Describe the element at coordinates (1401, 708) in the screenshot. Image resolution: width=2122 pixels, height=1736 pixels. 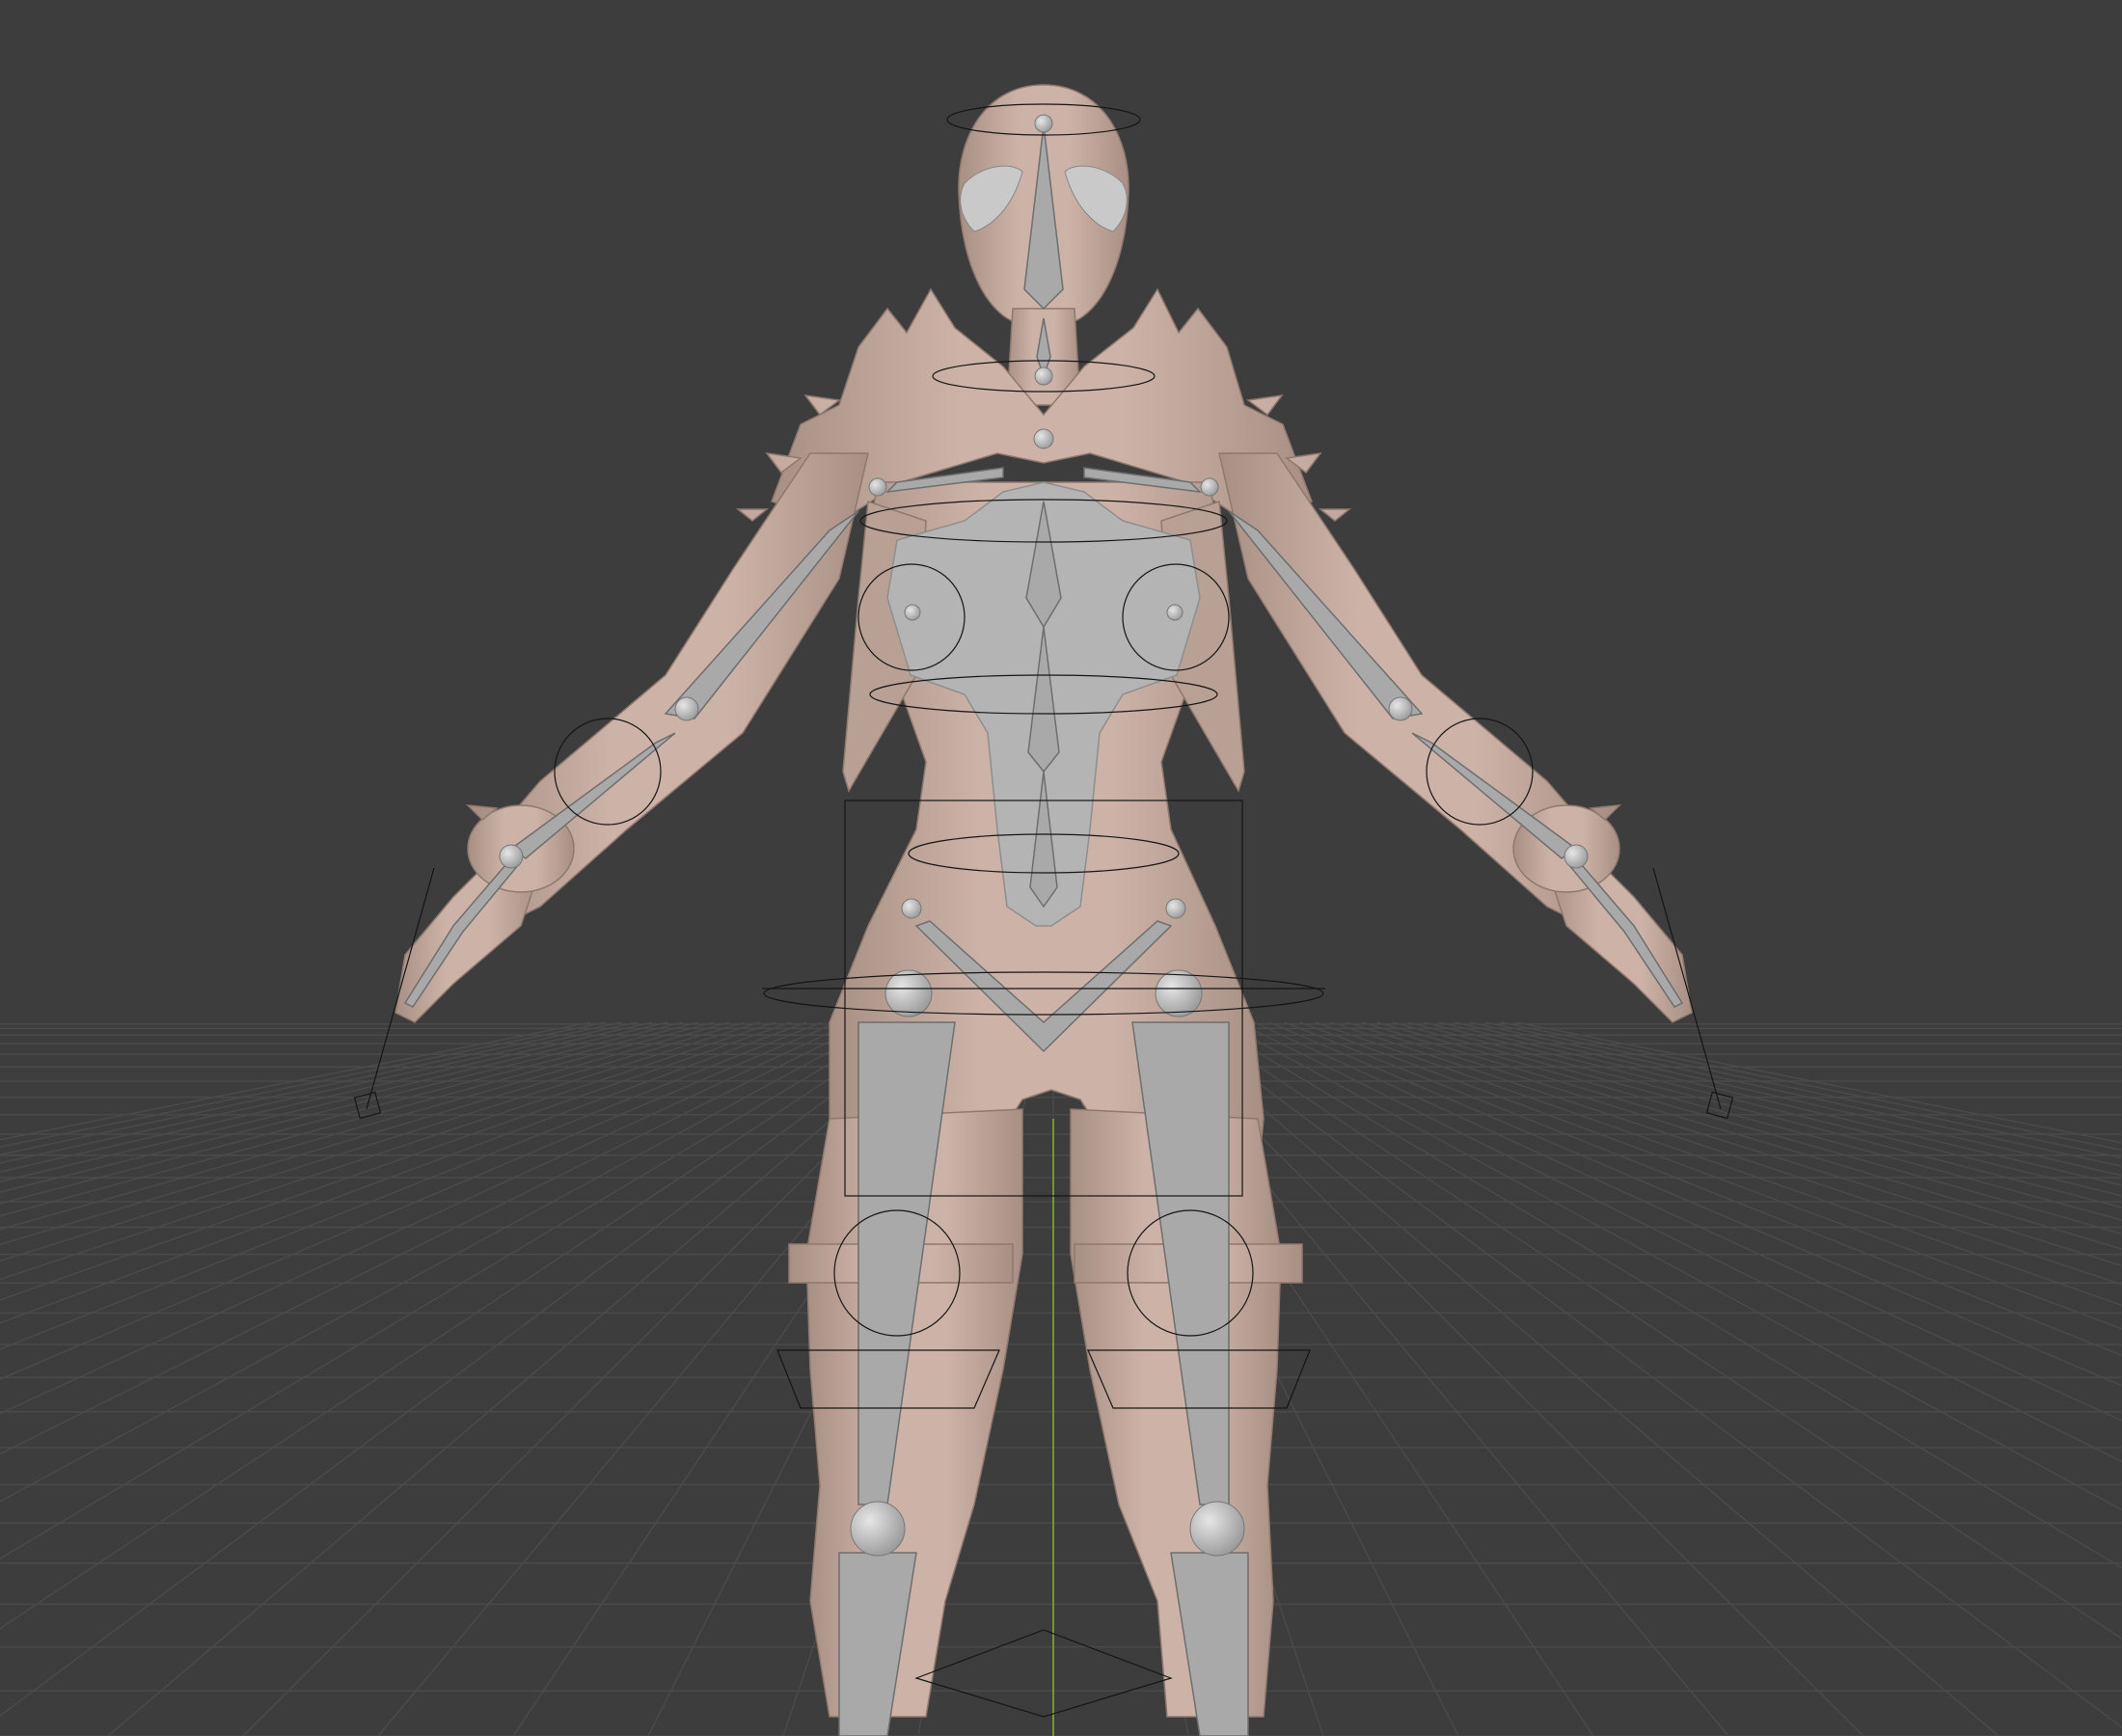
I see `joint-elbow-r` at that location.